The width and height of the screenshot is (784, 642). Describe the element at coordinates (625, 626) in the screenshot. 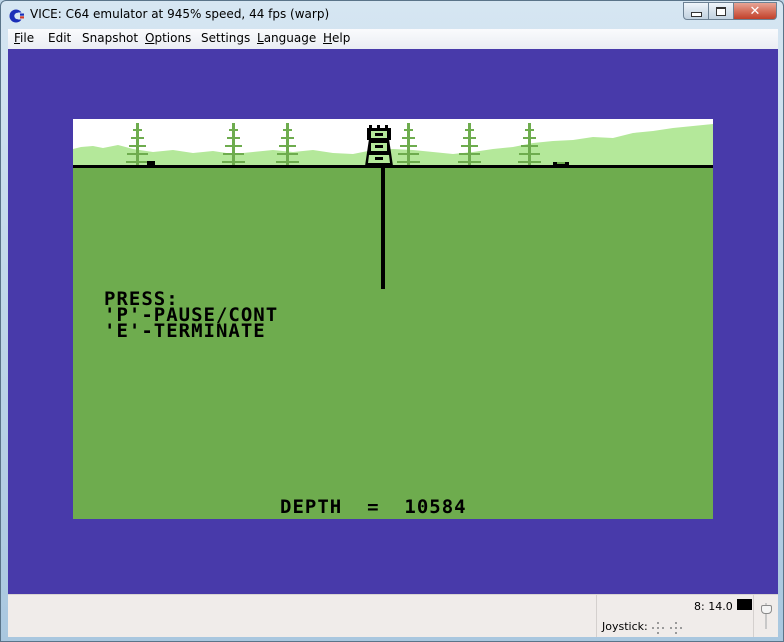

I see `joystick-label: Joystick:` at that location.